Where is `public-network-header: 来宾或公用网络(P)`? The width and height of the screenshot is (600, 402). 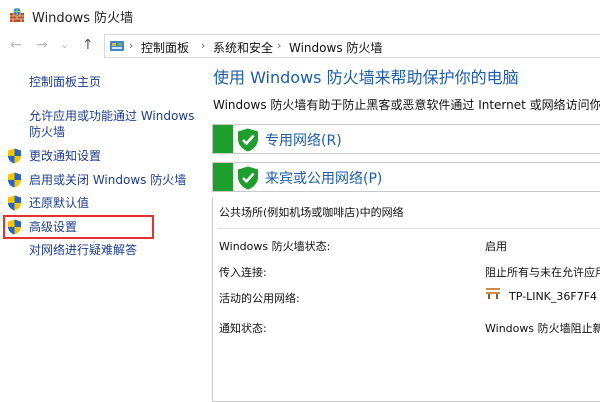
public-network-header: 来宾或公用网络(P) is located at coordinates (406, 177).